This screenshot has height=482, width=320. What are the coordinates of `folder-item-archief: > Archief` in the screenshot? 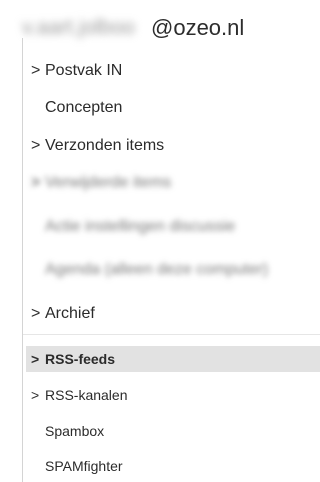 It's located at (173, 314).